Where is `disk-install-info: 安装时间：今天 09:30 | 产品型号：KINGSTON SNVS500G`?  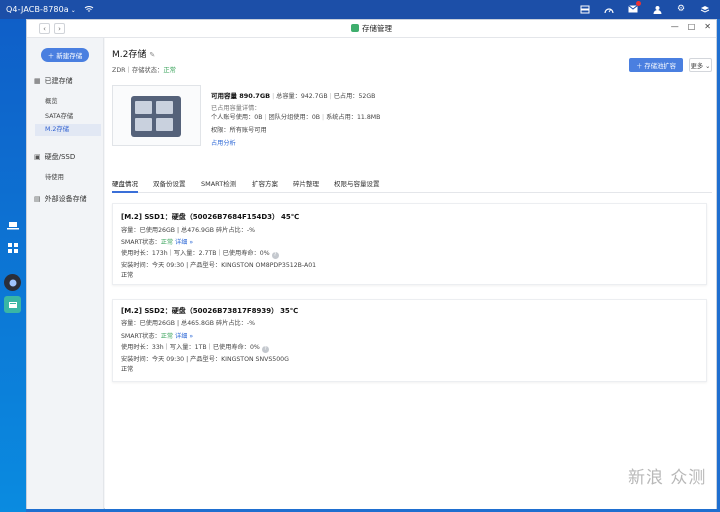 disk-install-info: 安装时间：今天 09:30 | 产品型号：KINGSTON SNVS500G is located at coordinates (205, 359).